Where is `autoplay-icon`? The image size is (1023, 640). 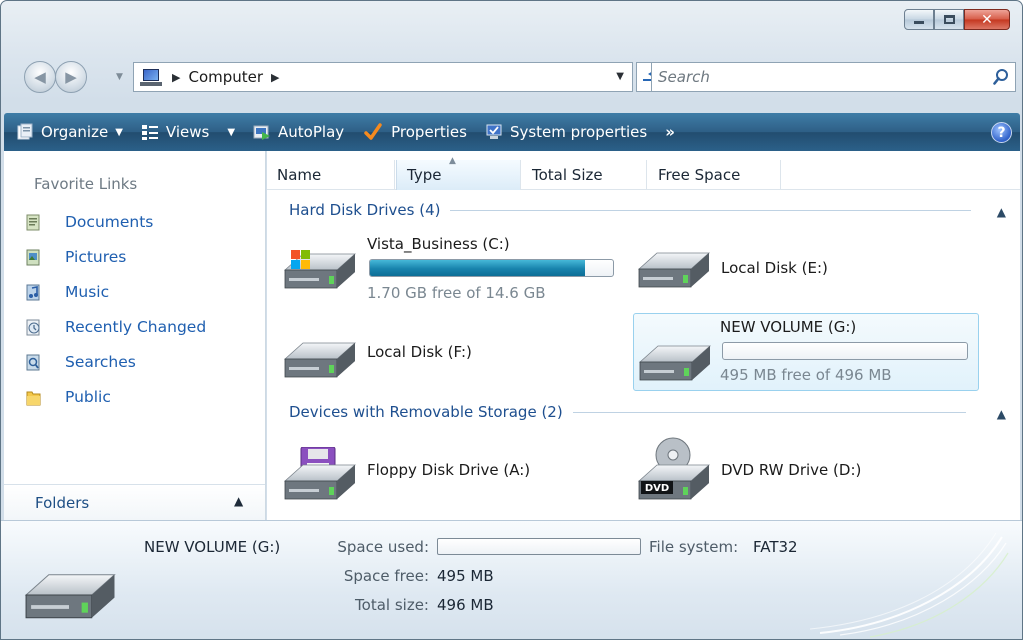 autoplay-icon is located at coordinates (262, 132).